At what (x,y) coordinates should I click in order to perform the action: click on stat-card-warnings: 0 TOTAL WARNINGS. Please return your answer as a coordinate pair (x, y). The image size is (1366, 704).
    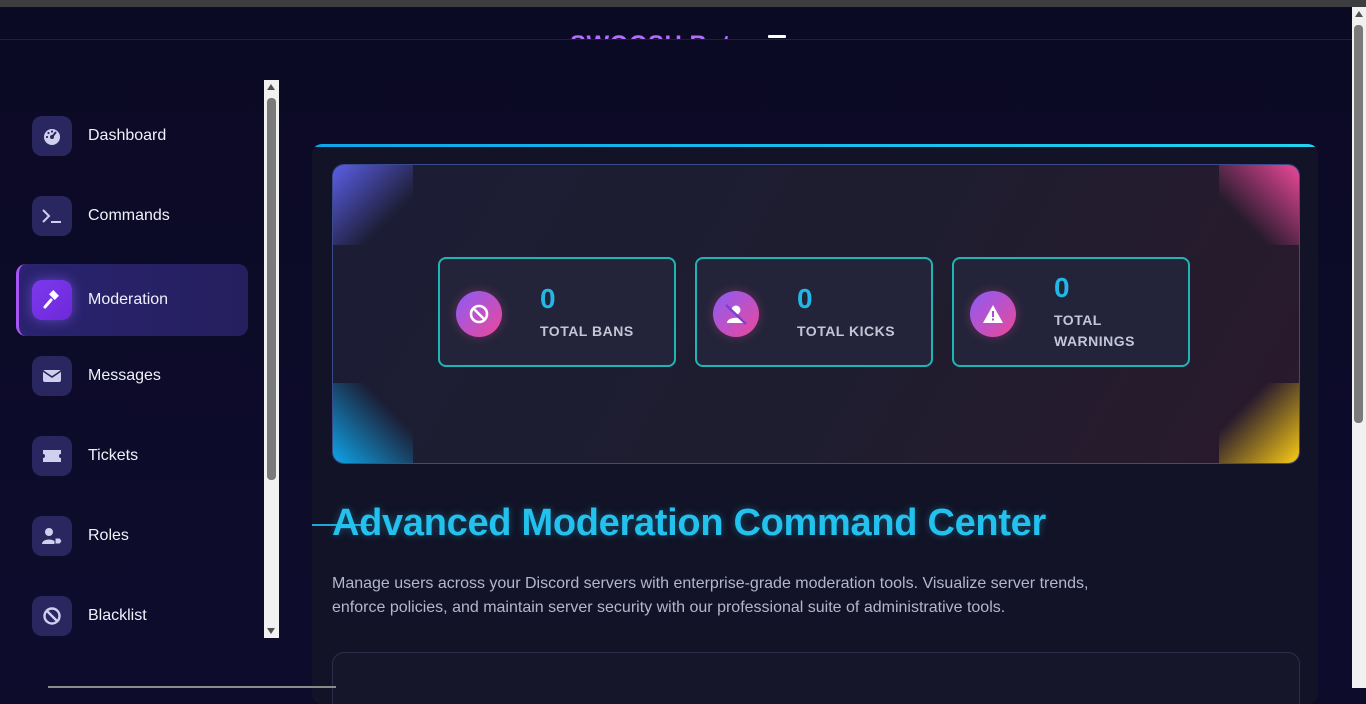
    Looking at the image, I should click on (1071, 312).